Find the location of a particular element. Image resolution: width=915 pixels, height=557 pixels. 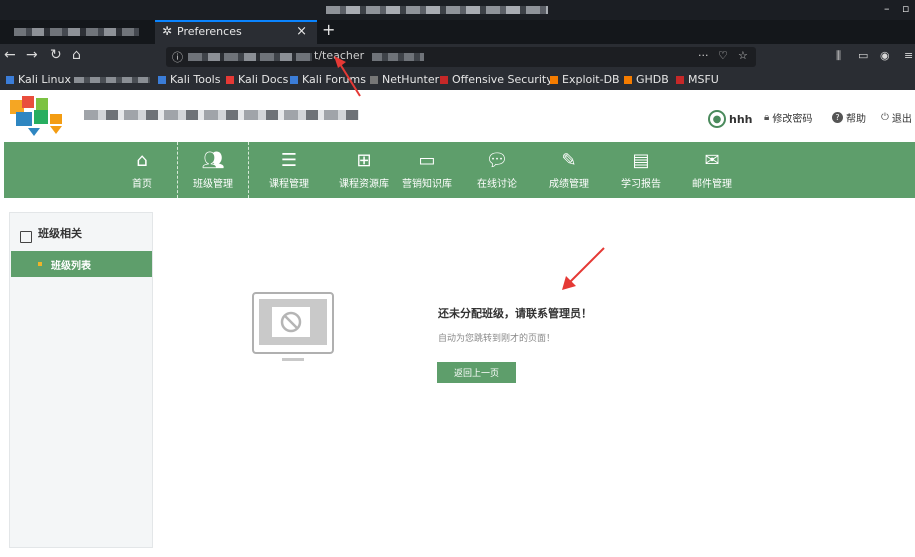

reload-icon: ↻ is located at coordinates (56, 55).